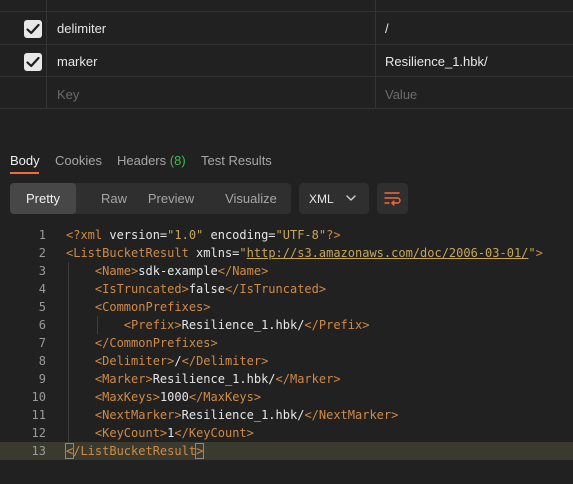 Image resolution: width=573 pixels, height=484 pixels. Describe the element at coordinates (387, 28) in the screenshot. I see `param-value: /` at that location.